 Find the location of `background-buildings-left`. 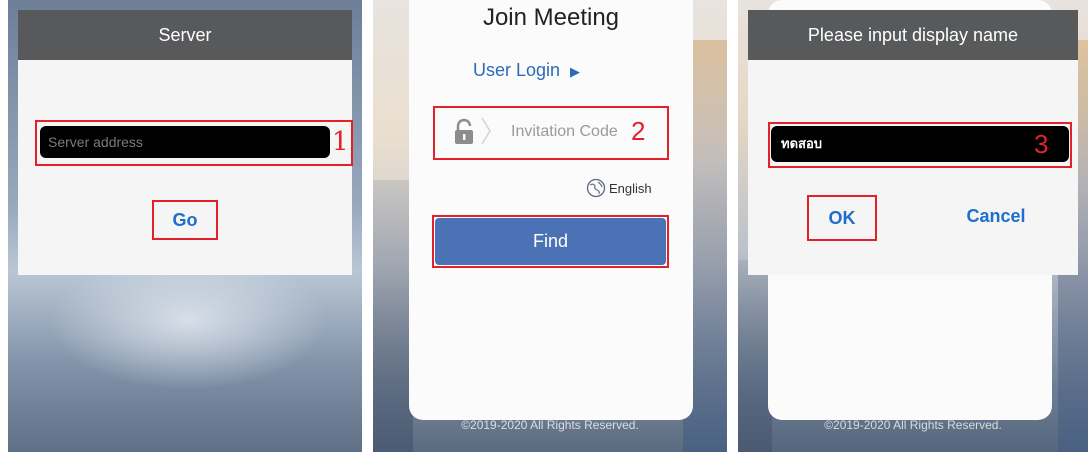

background-buildings-left is located at coordinates (393, 316).